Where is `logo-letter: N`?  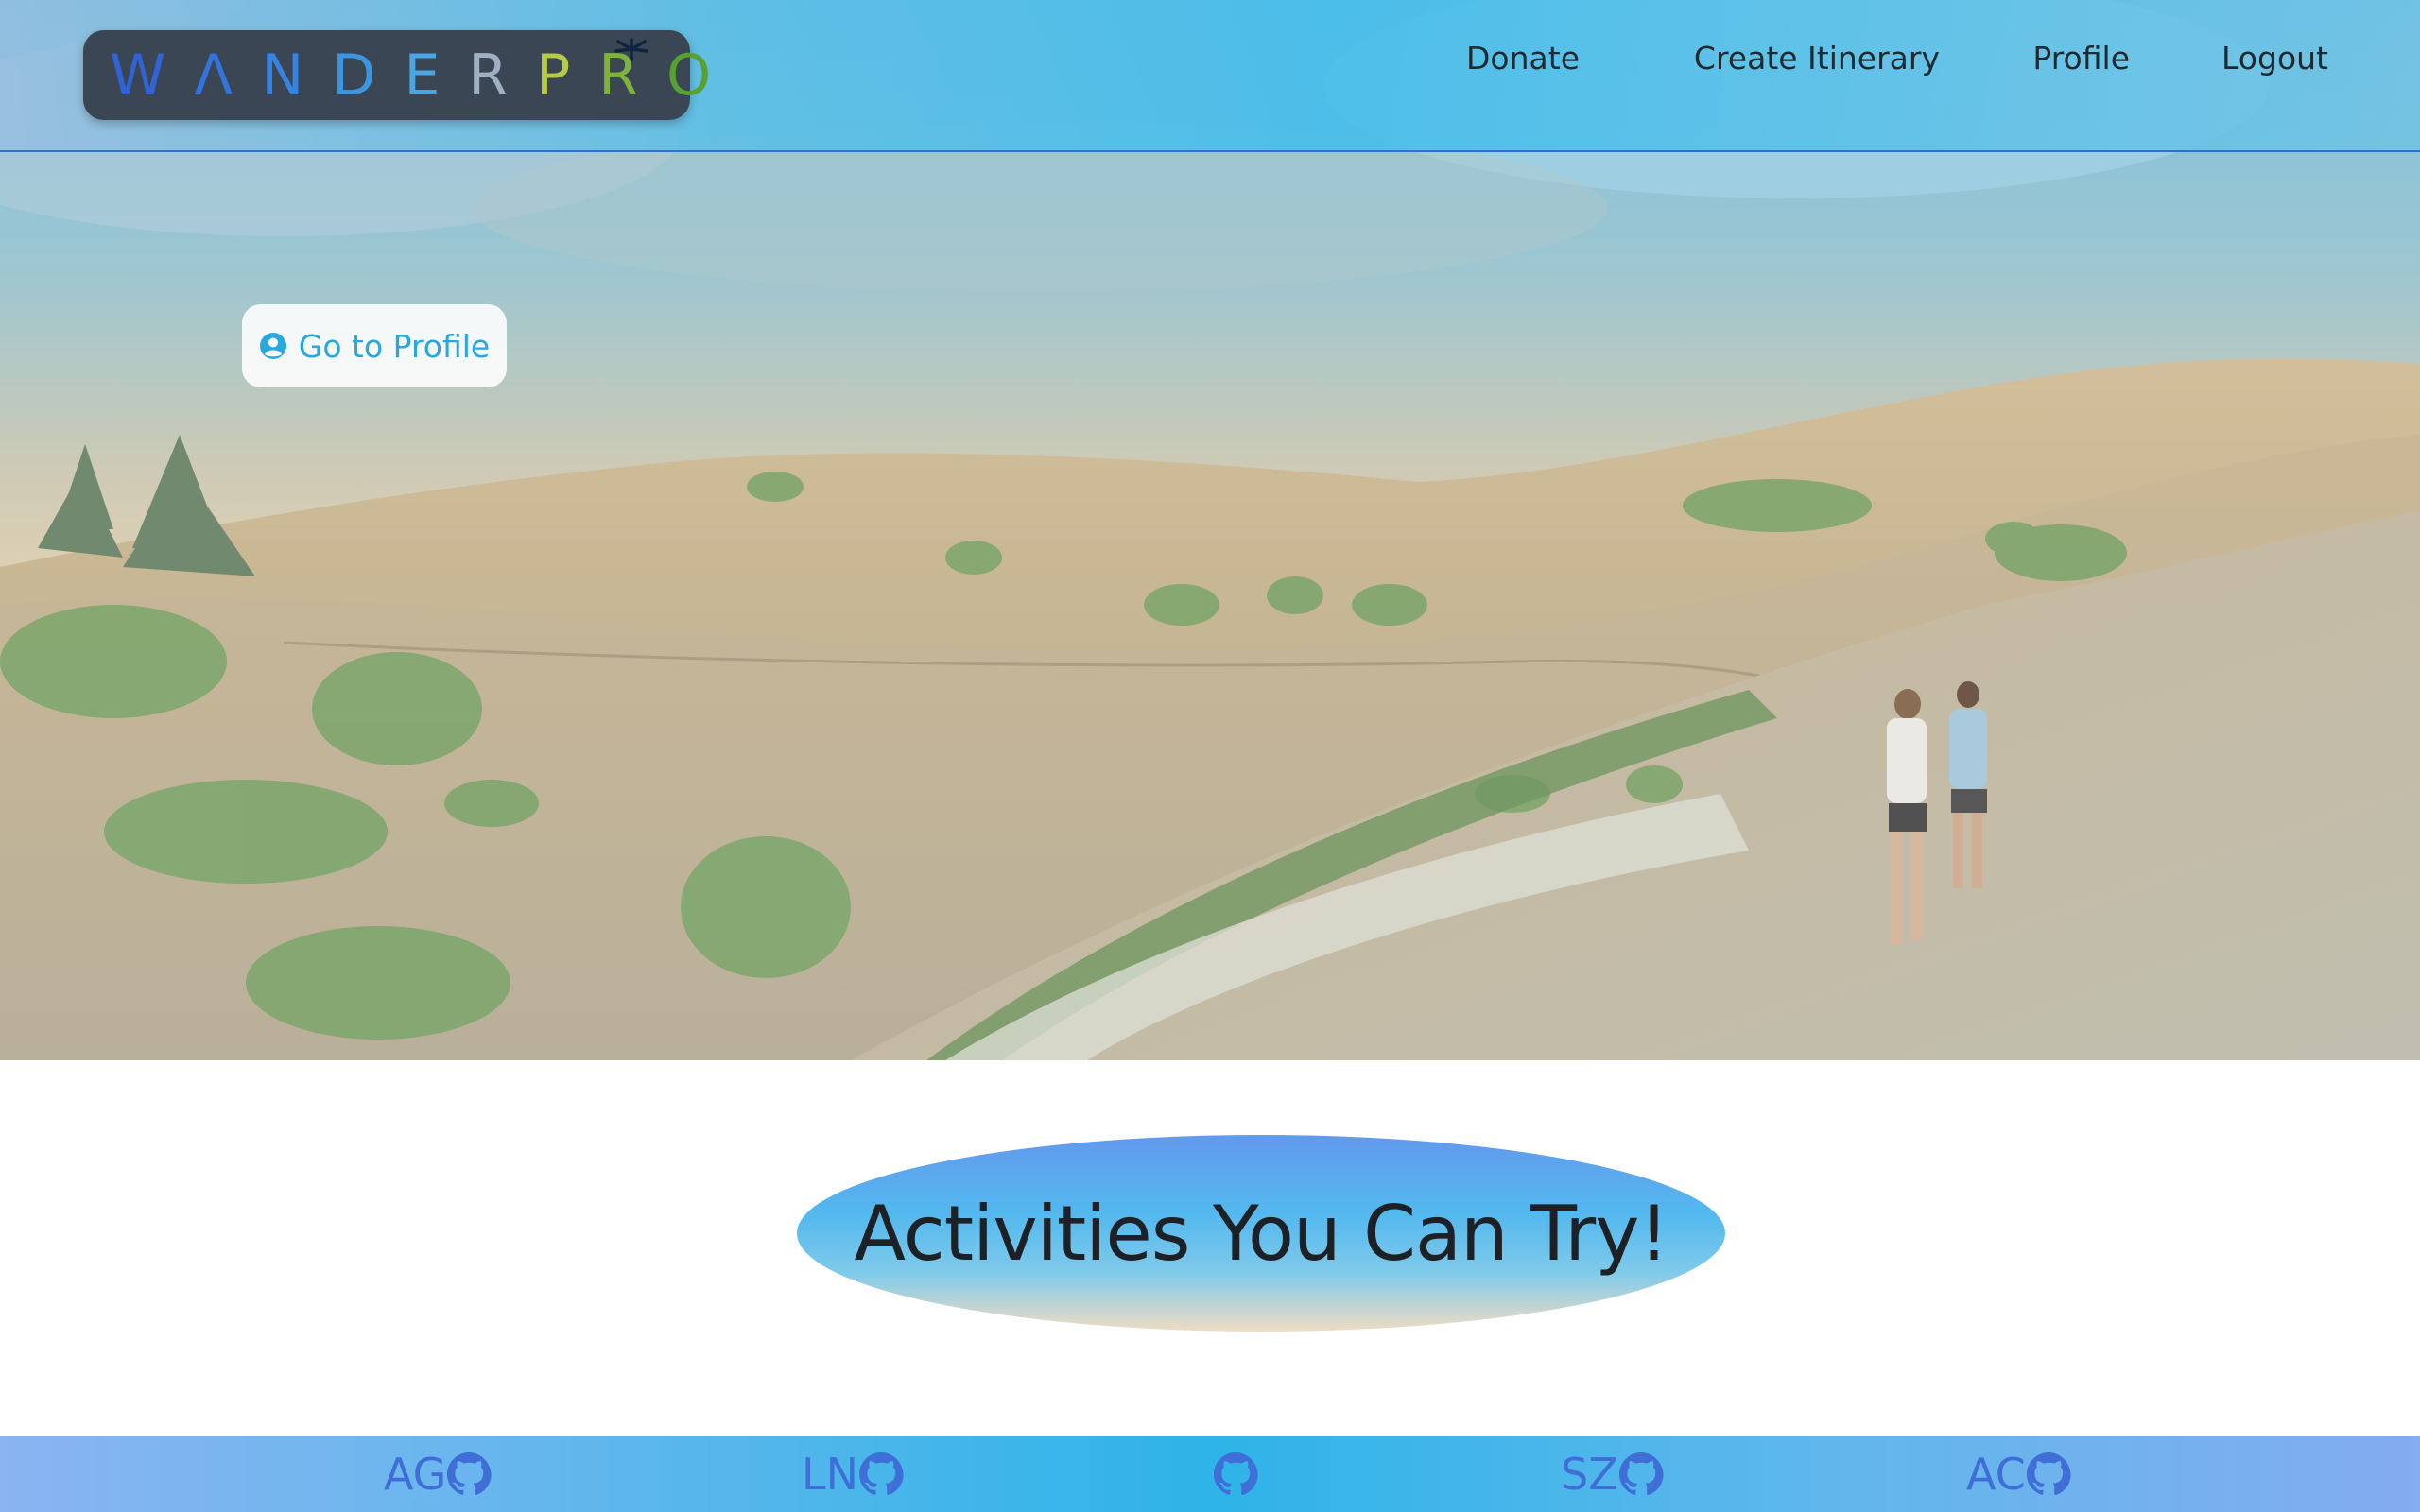
logo-letter: N is located at coordinates (297, 76).